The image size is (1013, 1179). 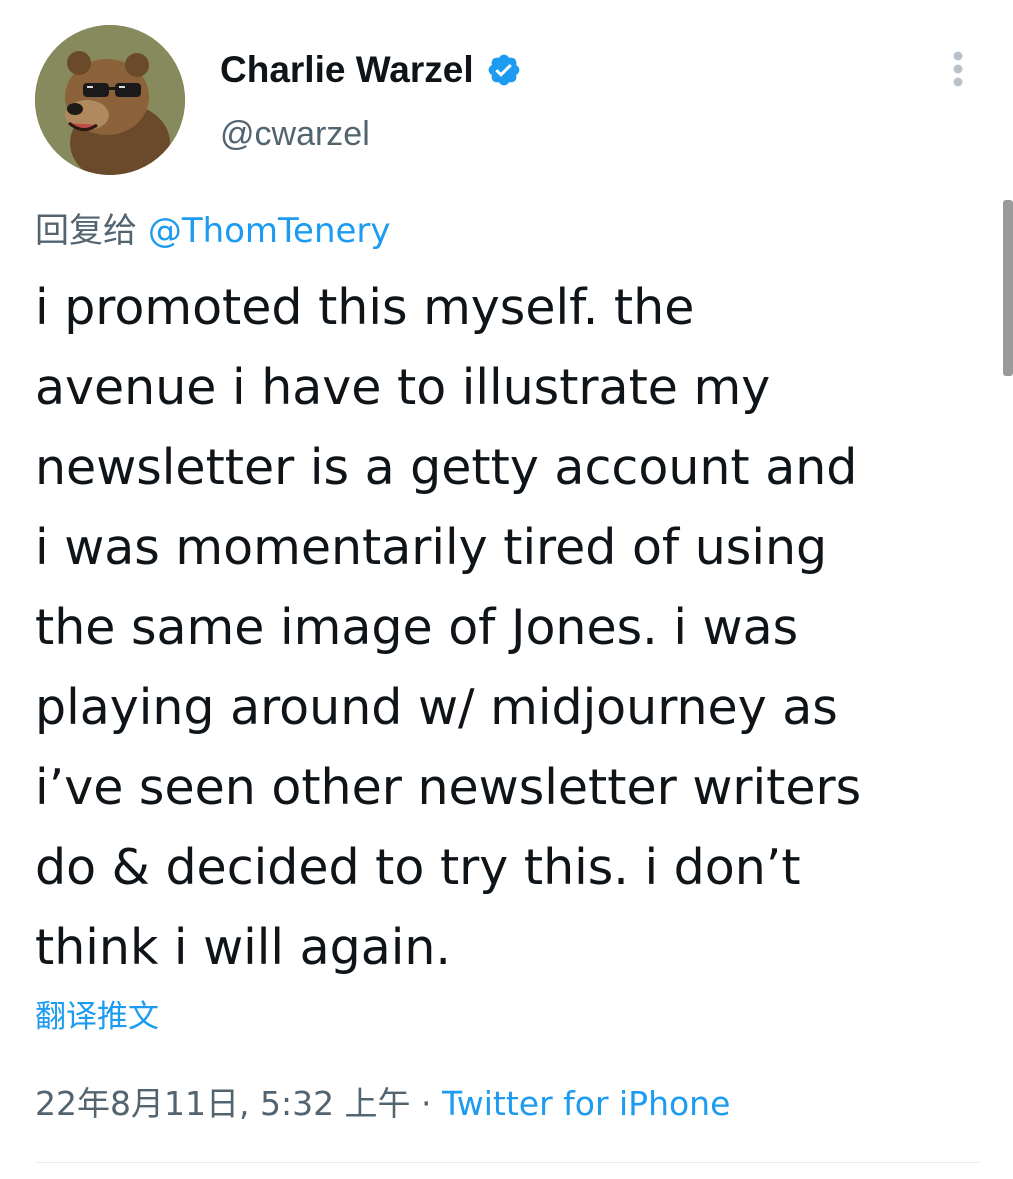 What do you see at coordinates (86, 231) in the screenshot?
I see `reply-prefix: 回复给` at bounding box center [86, 231].